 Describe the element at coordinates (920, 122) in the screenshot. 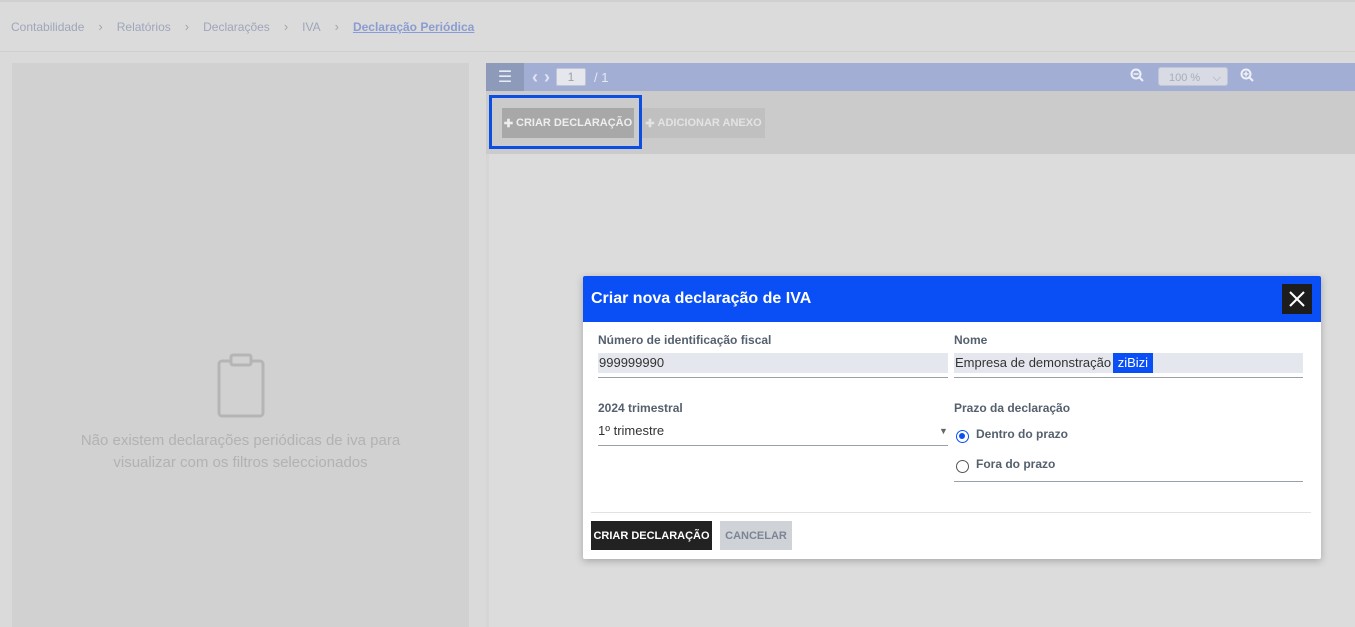

I see `viewer-actions-bar: ✚ CRIAR DECLARAÇÃO ✚ ADICIONAR ANEXO` at that location.